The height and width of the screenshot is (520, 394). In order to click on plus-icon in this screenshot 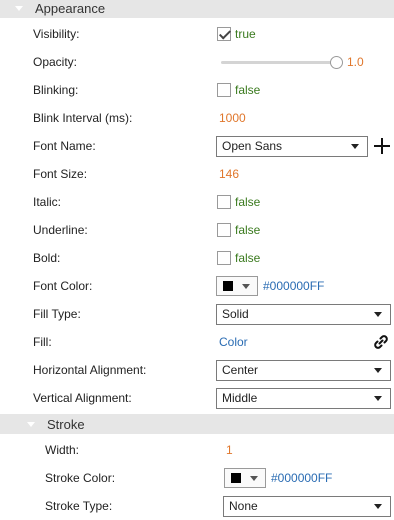, I will do `click(382, 146)`.